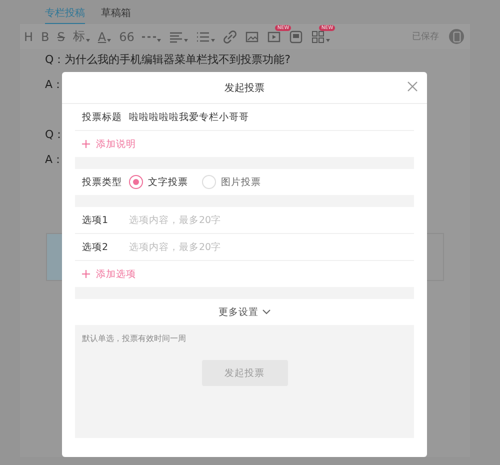 This screenshot has width=500, height=465. Describe the element at coordinates (266, 312) in the screenshot. I see `chevron-down-icon` at that location.